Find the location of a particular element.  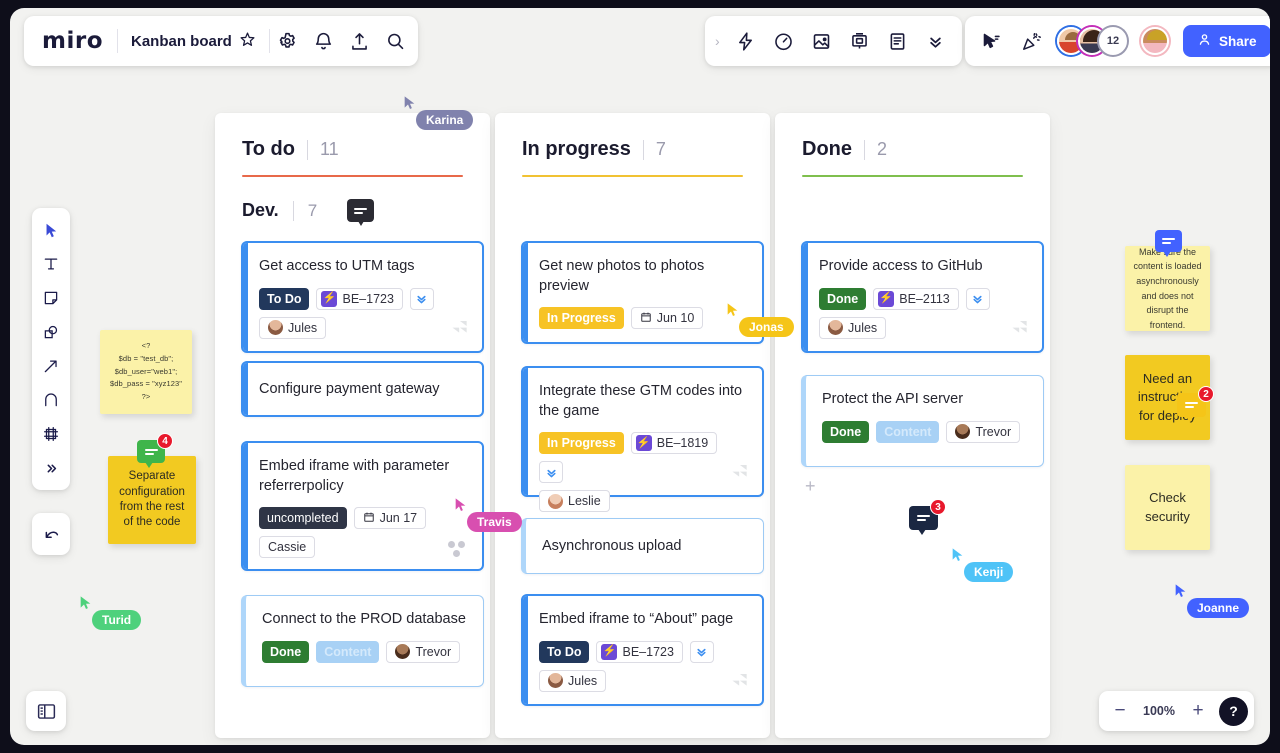

status-badge: uncompleted is located at coordinates (303, 518).